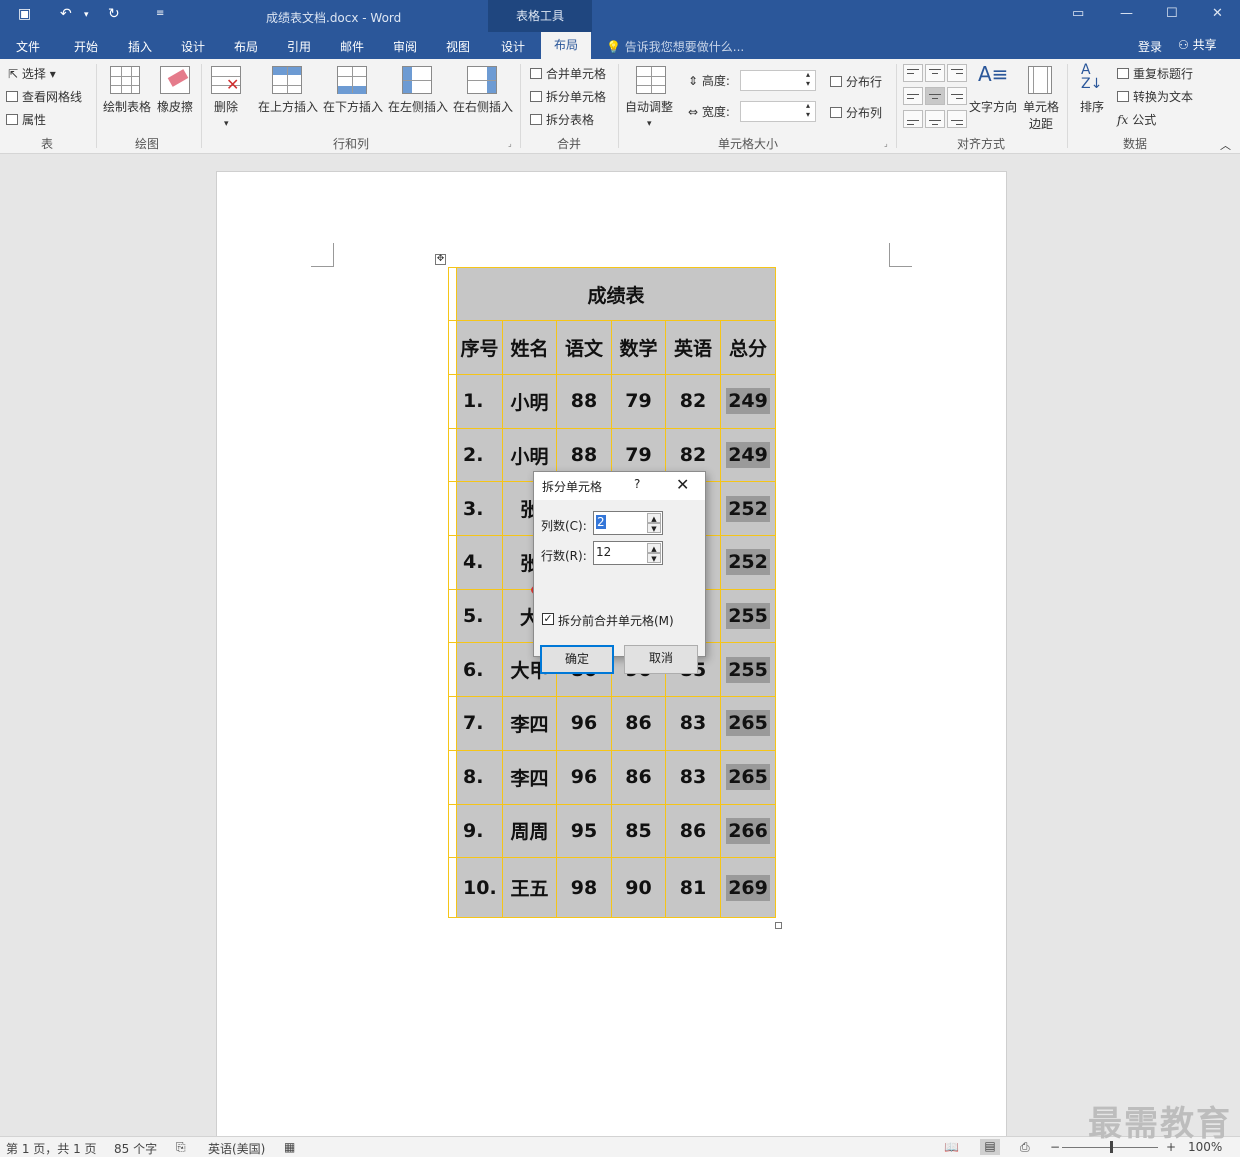 The width and height of the screenshot is (1240, 1157). Describe the element at coordinates (1155, 96) in the screenshot. I see `convert-to-text-button: 转换为文本` at that location.